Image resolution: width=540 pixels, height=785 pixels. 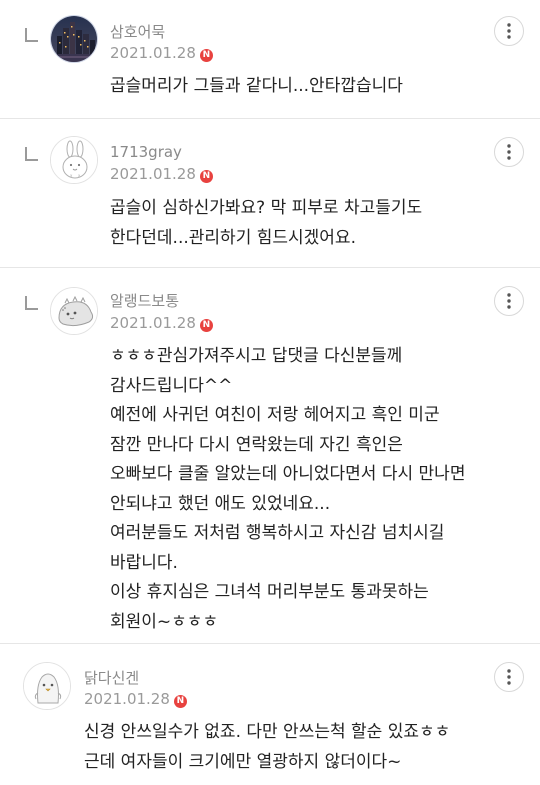 I want to click on comment-text-line: 신경 안쓰일수가 없죠. 다만 안쓰는척 할순 있죠ㅎㅎ, so click(x=267, y=732).